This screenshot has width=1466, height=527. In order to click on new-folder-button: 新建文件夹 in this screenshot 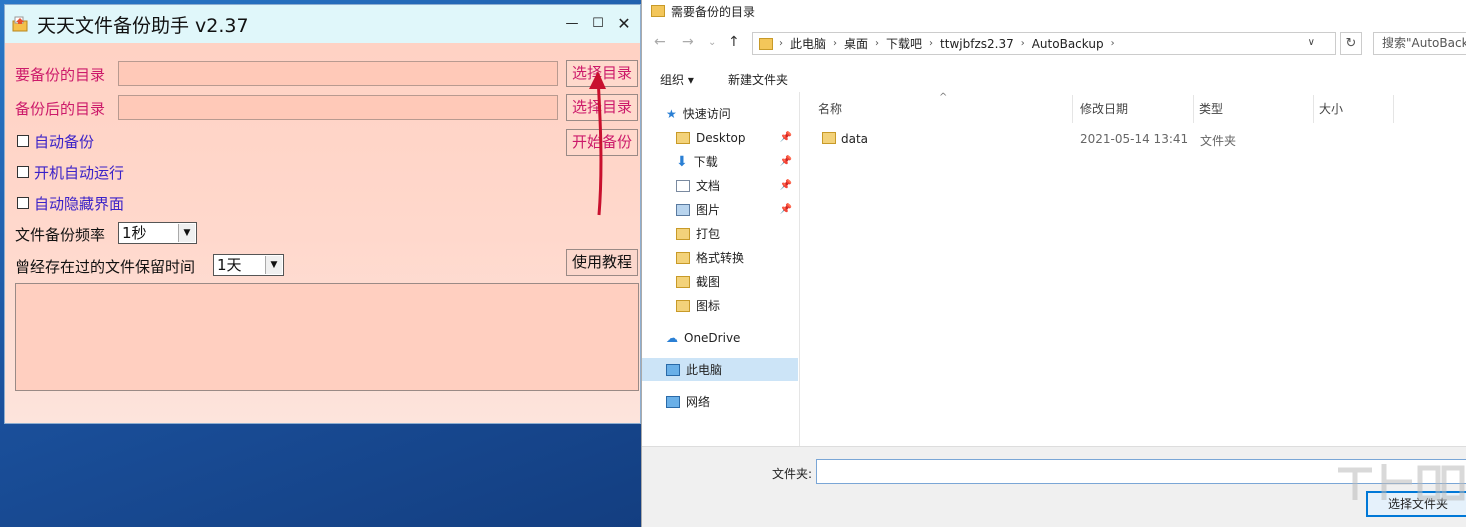, I will do `click(758, 79)`.